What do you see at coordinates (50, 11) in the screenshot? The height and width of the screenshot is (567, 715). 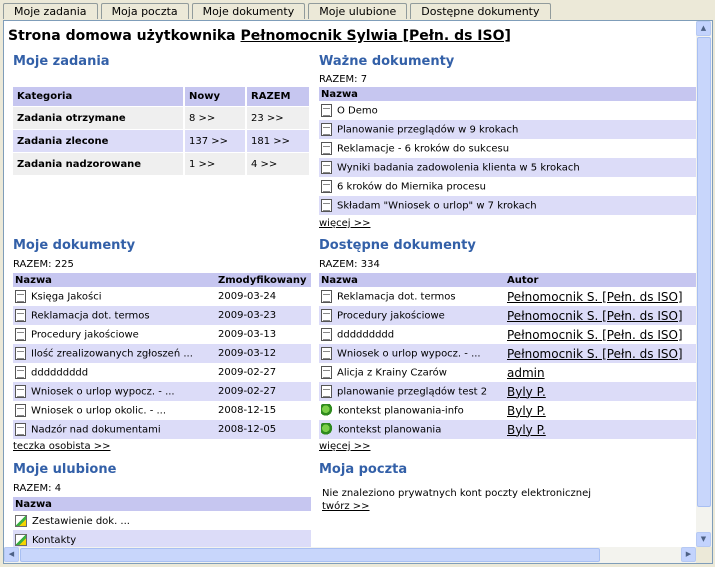 I see `tab-moje-zadania: Moje zadania` at bounding box center [50, 11].